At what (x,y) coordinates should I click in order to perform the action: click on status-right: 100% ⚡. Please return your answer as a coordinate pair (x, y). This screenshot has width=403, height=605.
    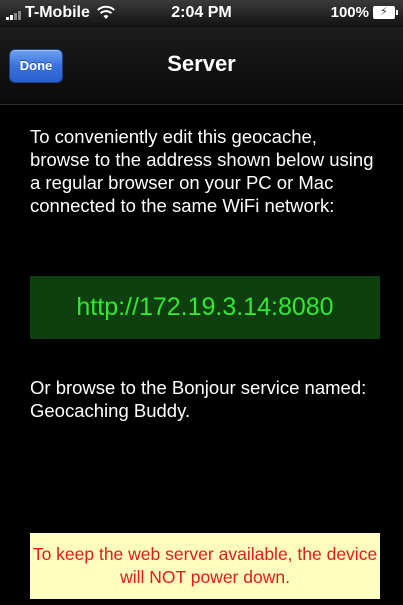
    Looking at the image, I should click on (364, 12).